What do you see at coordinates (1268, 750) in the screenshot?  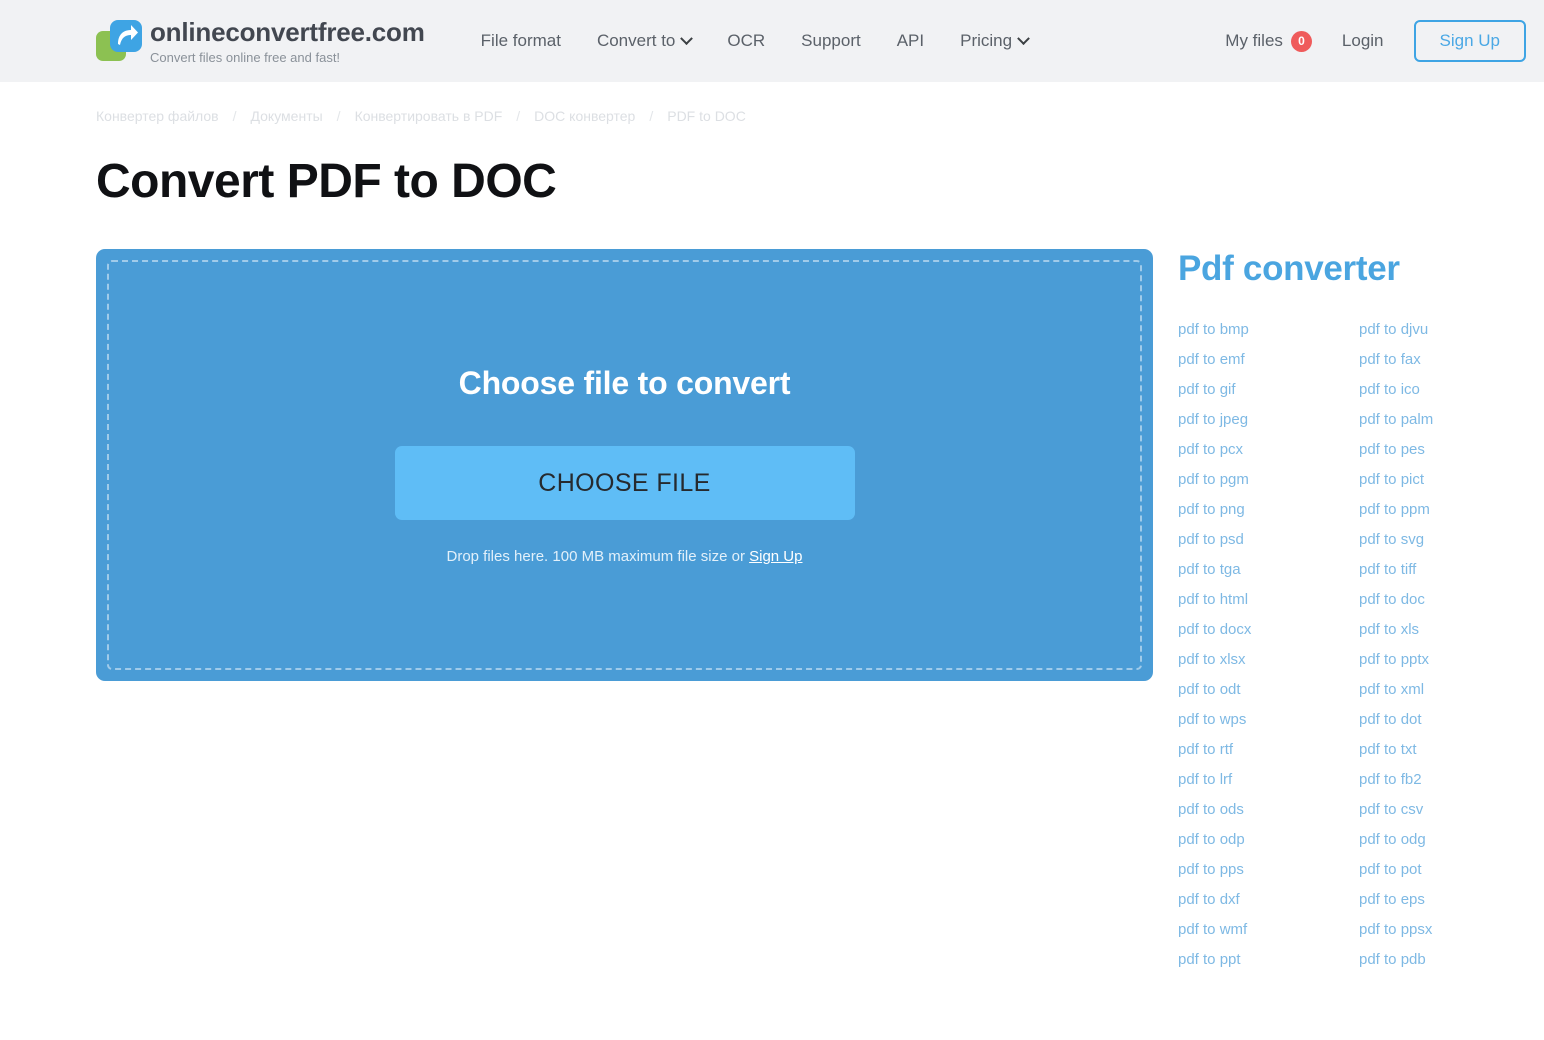 I see `converter-link: pdf to rtf` at bounding box center [1268, 750].